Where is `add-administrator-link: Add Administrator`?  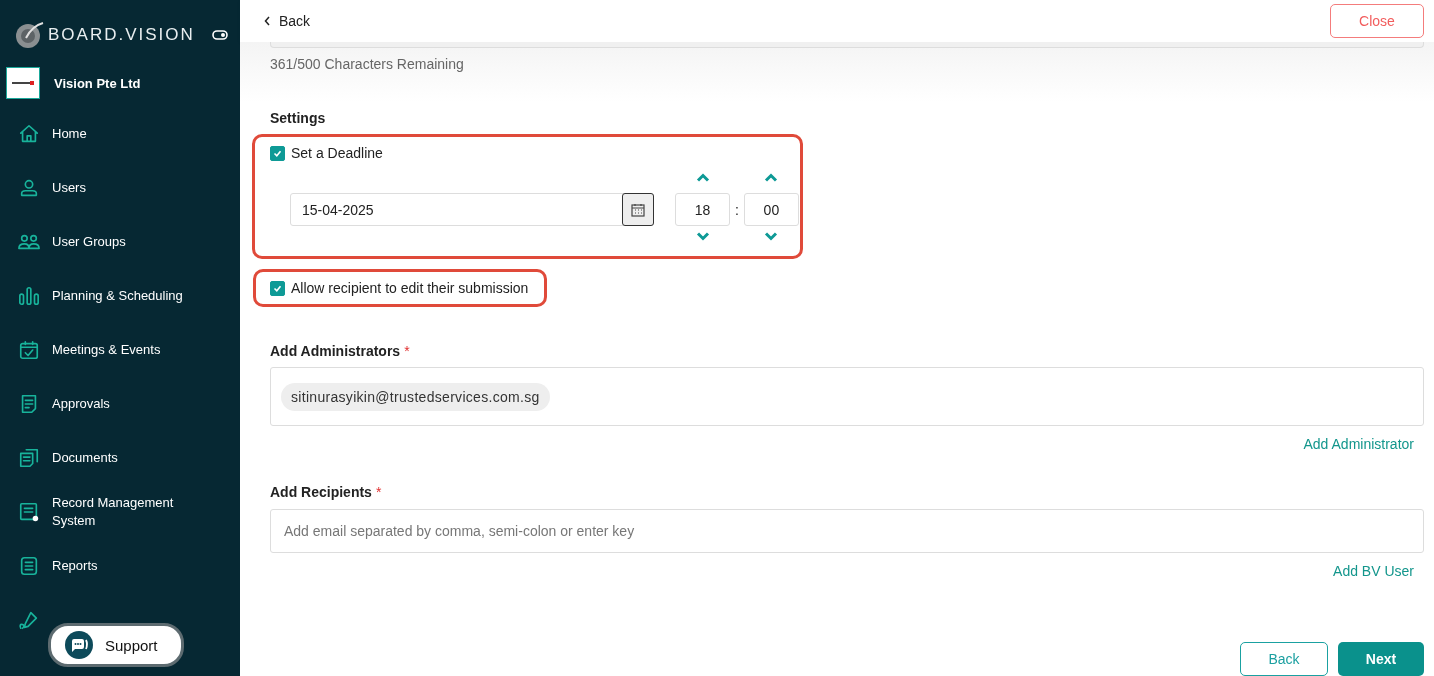
add-administrator-link: Add Administrator is located at coordinates (1358, 444).